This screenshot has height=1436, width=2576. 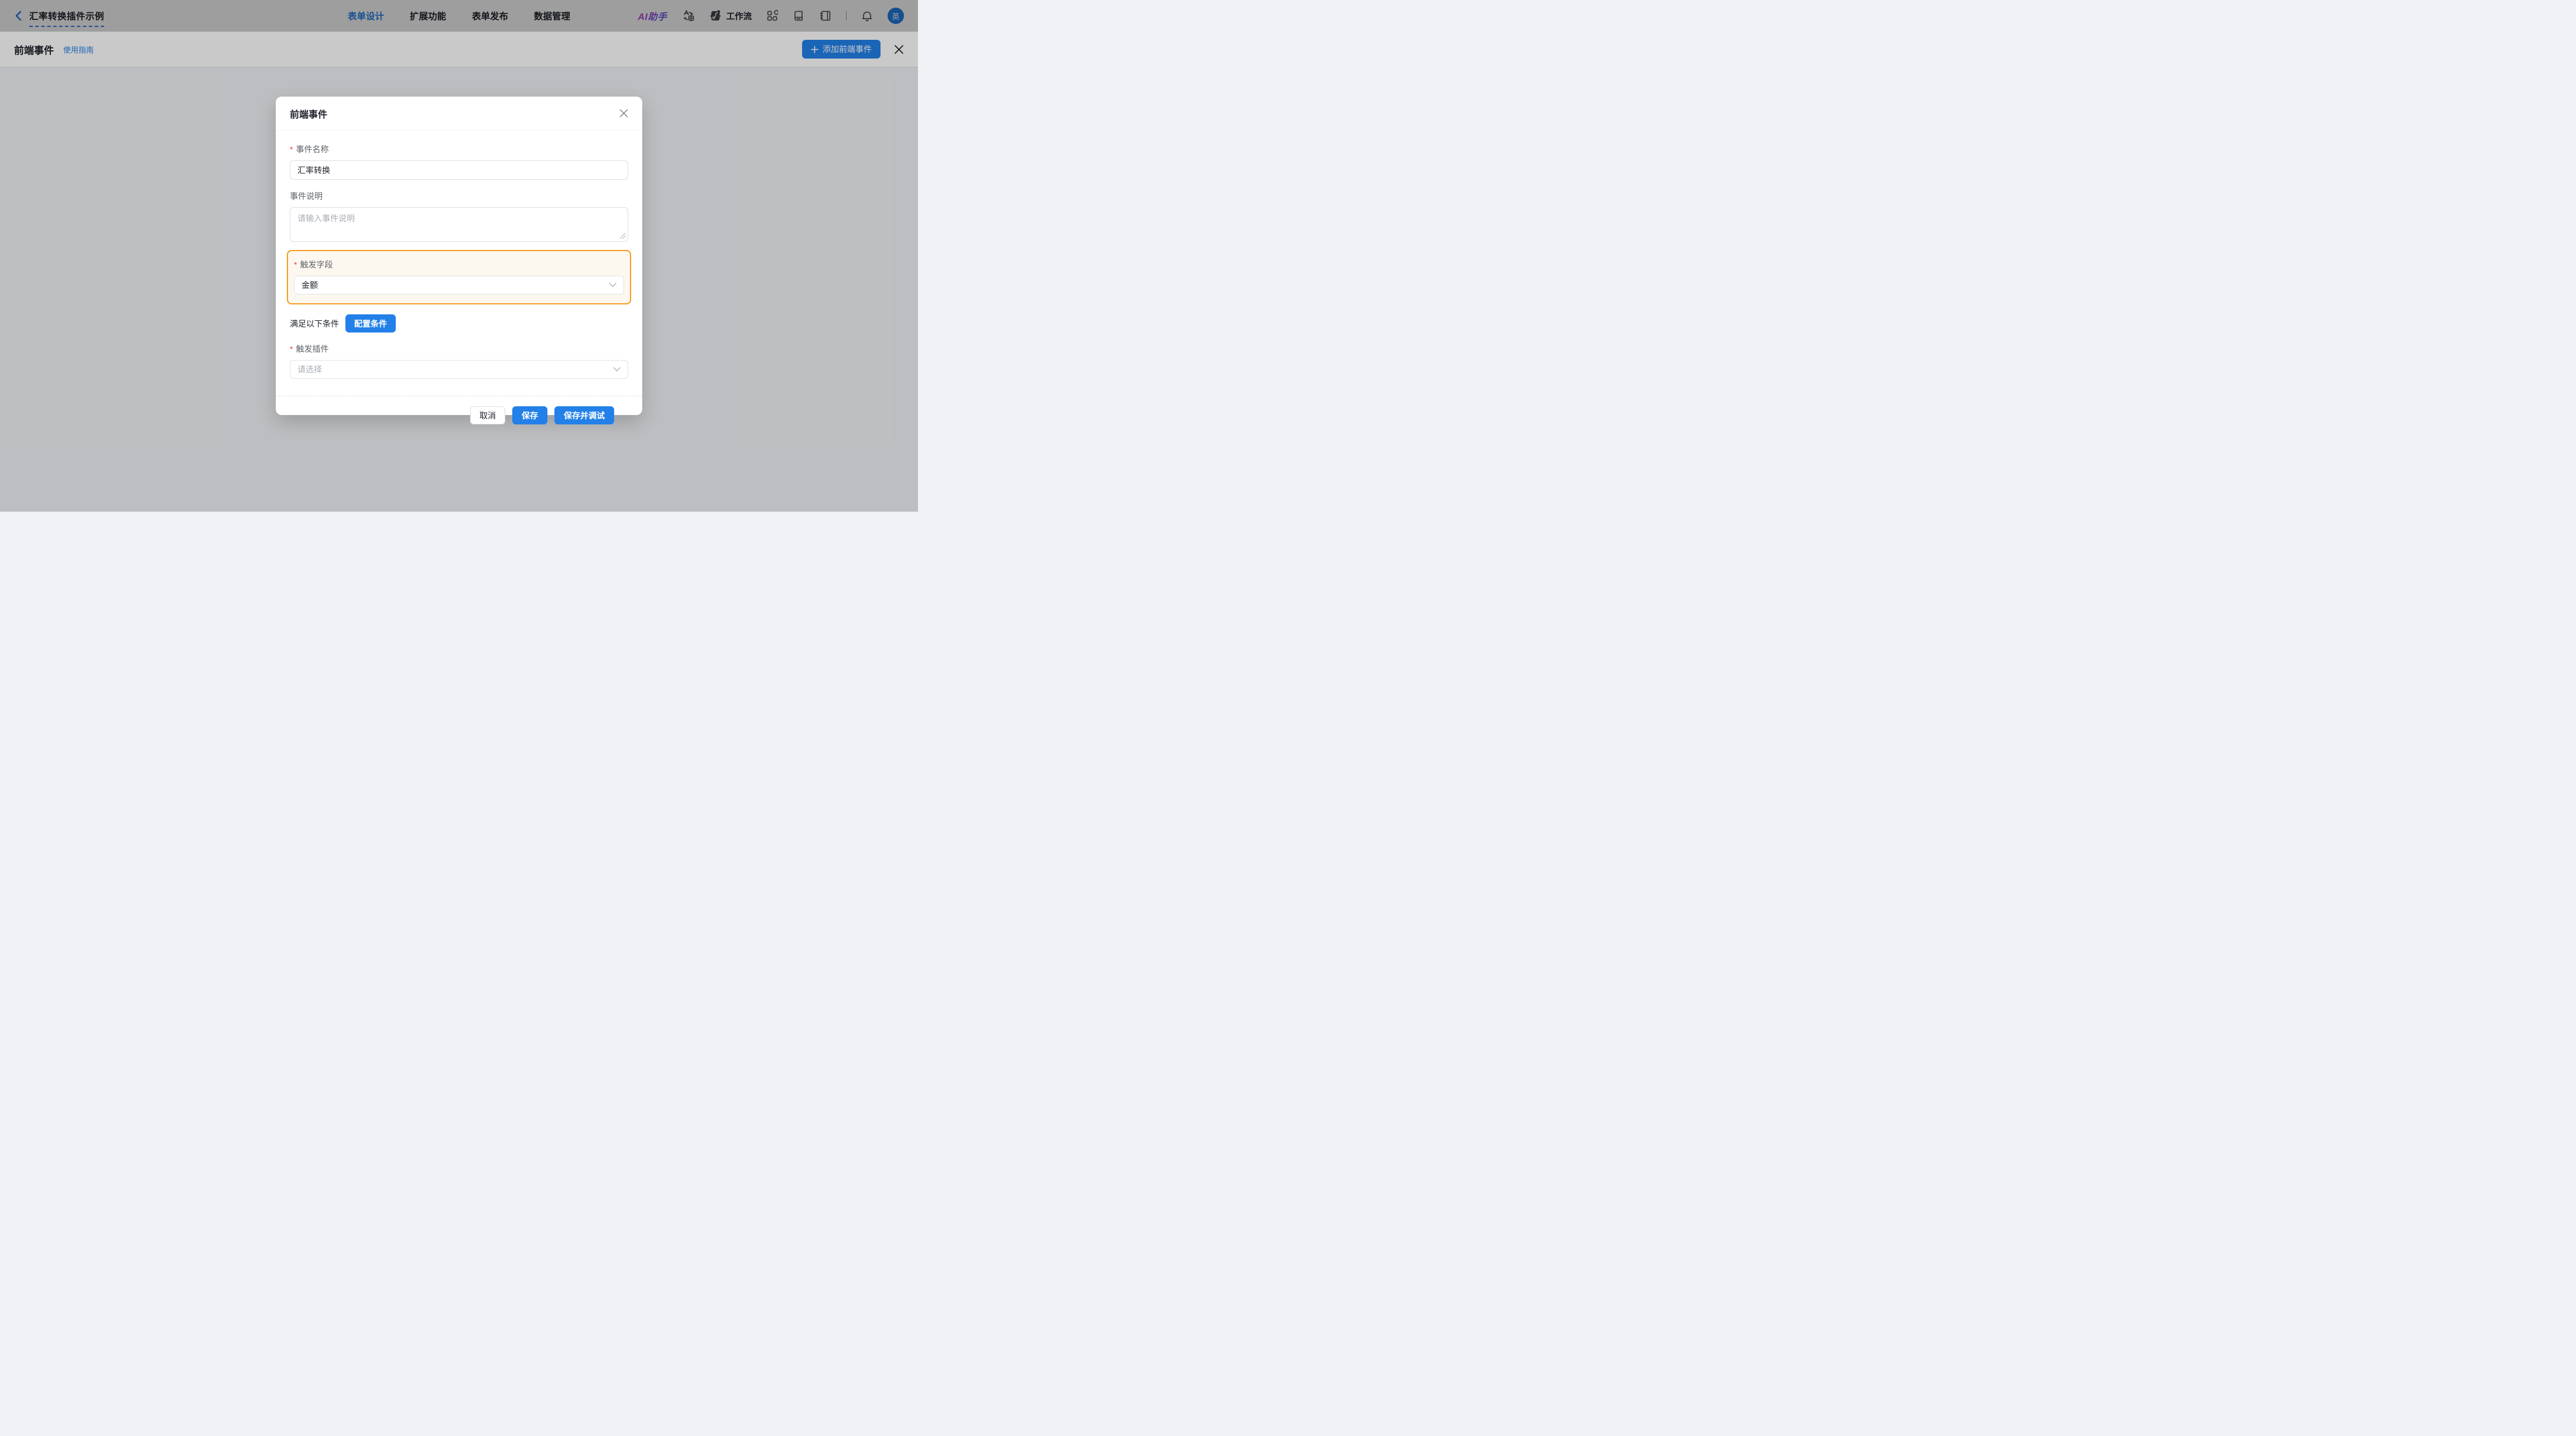 What do you see at coordinates (623, 113) in the screenshot?
I see `dialog-close-icon` at bounding box center [623, 113].